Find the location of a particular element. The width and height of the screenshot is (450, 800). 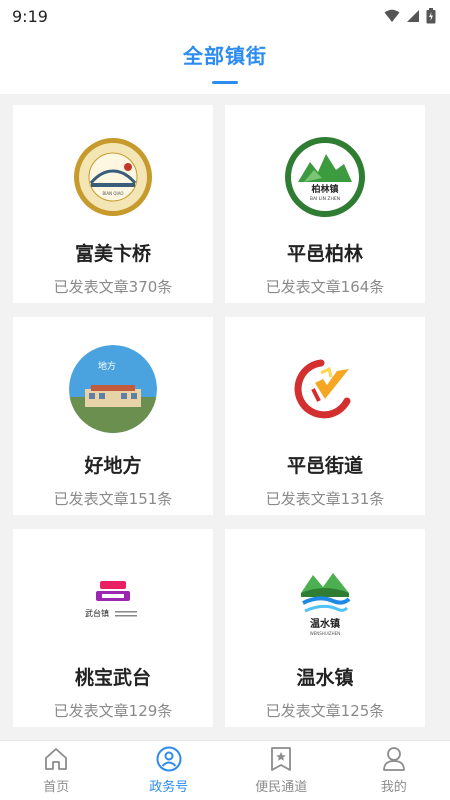

town-card-haodifang: 地方 好地方 已发表文章151条 is located at coordinates (113, 416).